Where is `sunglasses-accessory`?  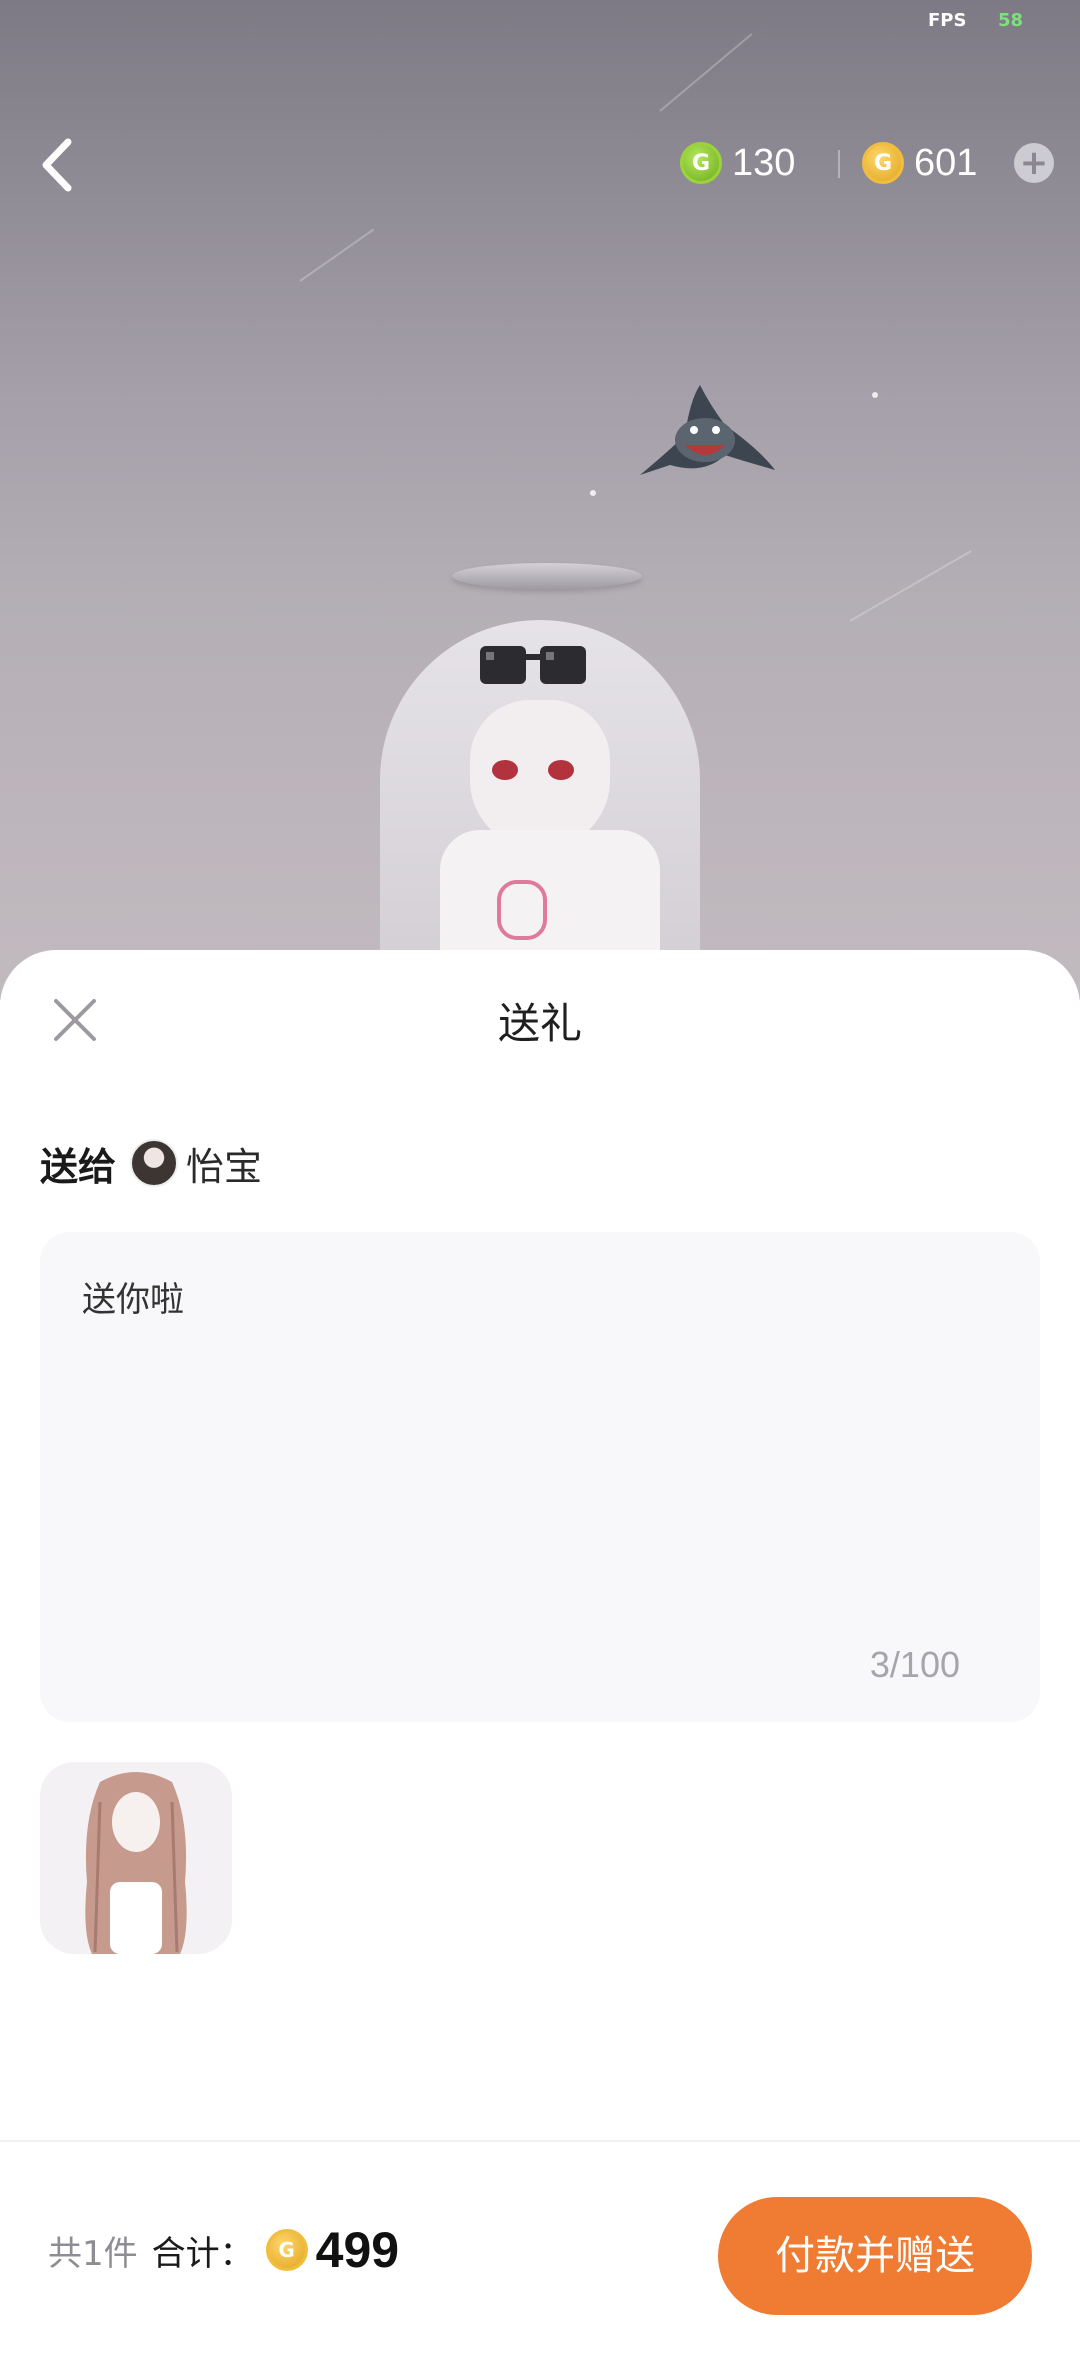
sunglasses-accessory is located at coordinates (533, 665).